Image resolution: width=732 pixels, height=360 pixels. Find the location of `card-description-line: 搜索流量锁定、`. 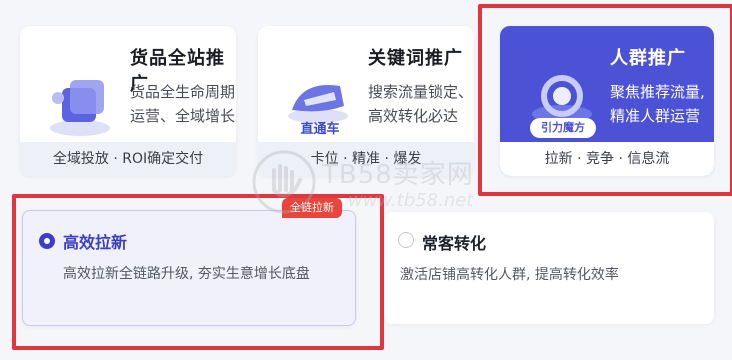

card-description-line: 搜索流量锁定、 is located at coordinates (421, 92).